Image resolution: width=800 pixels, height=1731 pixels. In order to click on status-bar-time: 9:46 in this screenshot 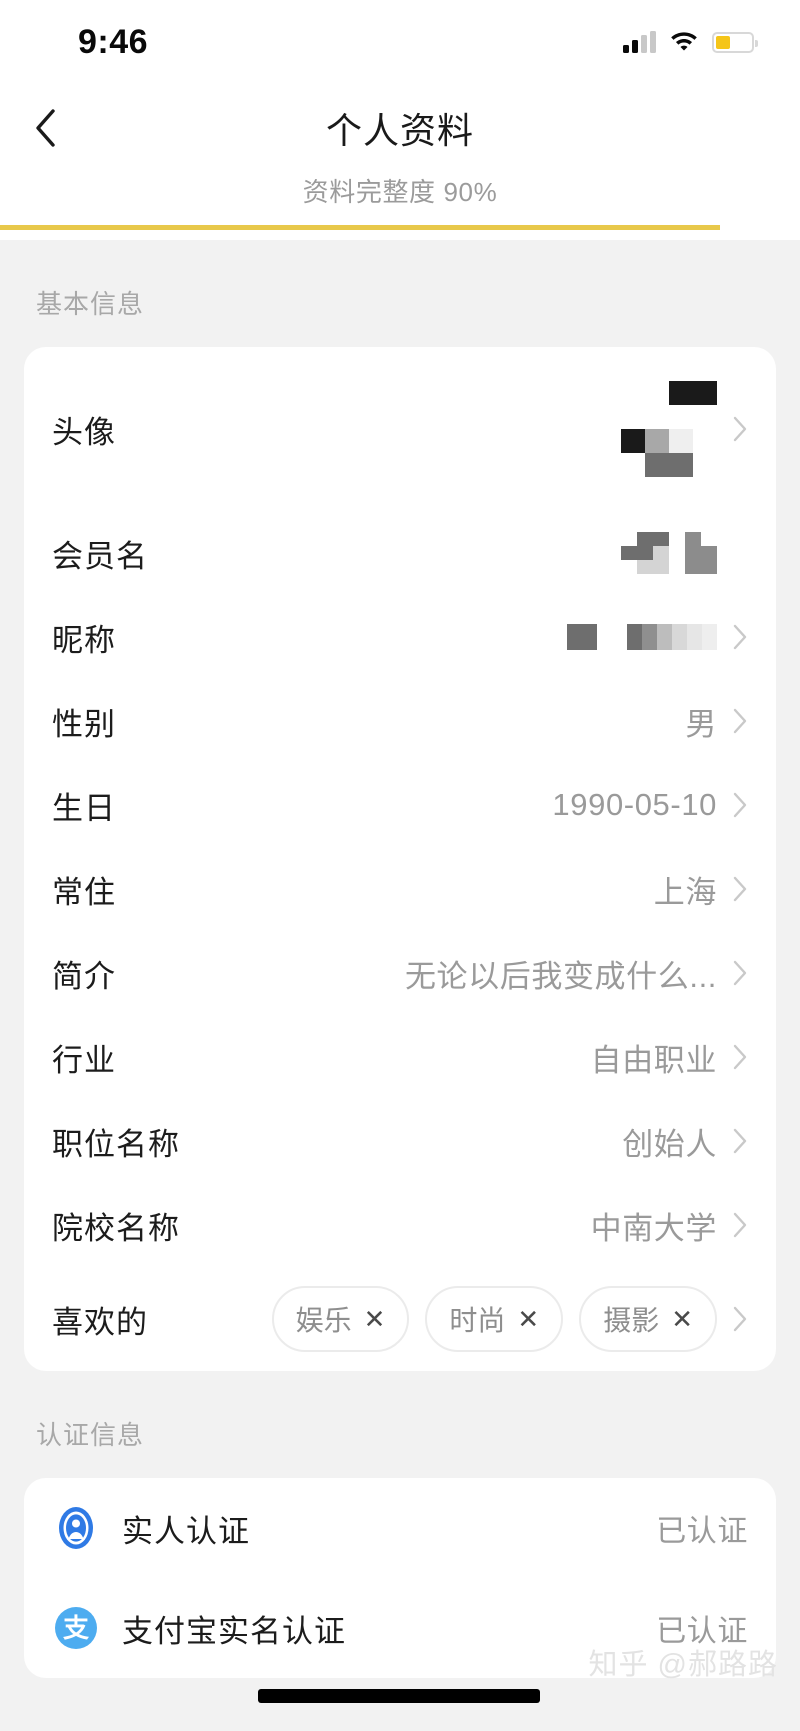, I will do `click(113, 41)`.